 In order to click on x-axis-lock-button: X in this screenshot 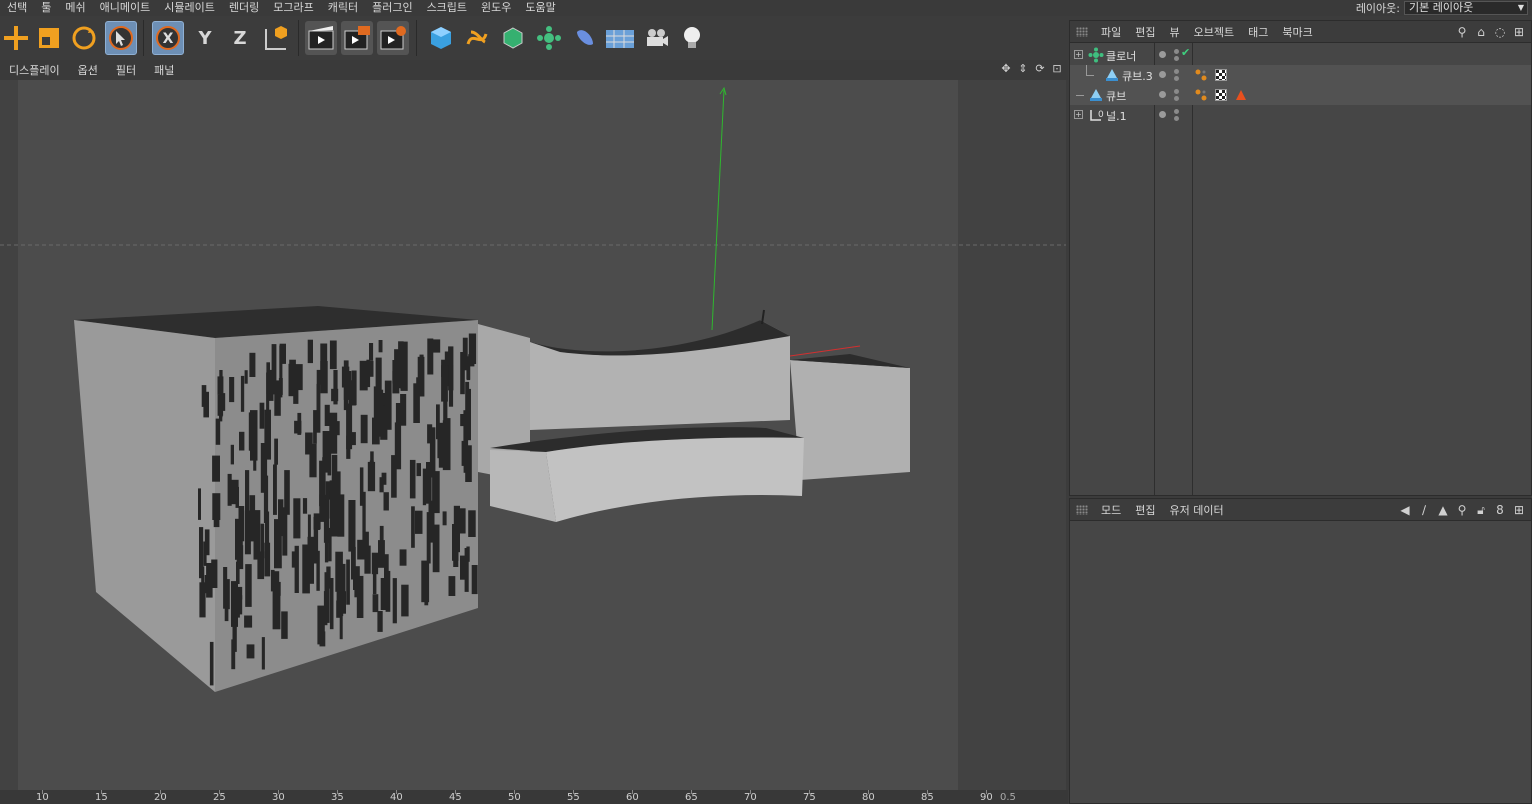, I will do `click(168, 38)`.